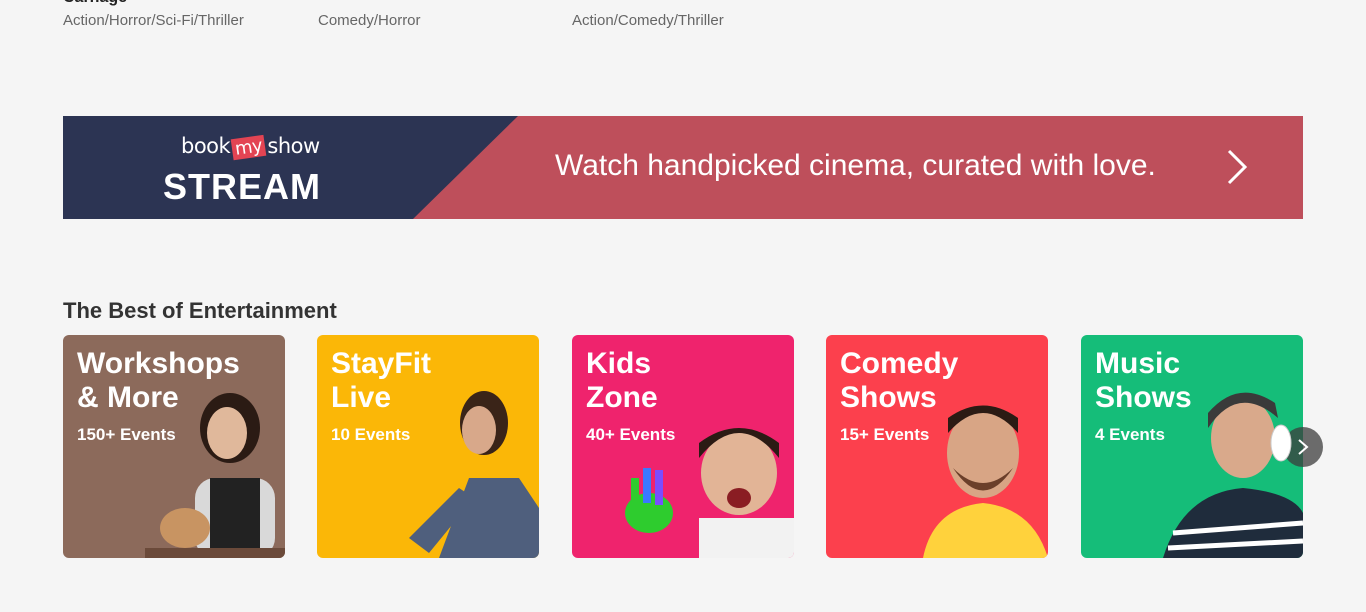 The height and width of the screenshot is (612, 1366). I want to click on movie-card: Carnage Action/Horror/Sci-Fi/Thriller, so click(153, 15).